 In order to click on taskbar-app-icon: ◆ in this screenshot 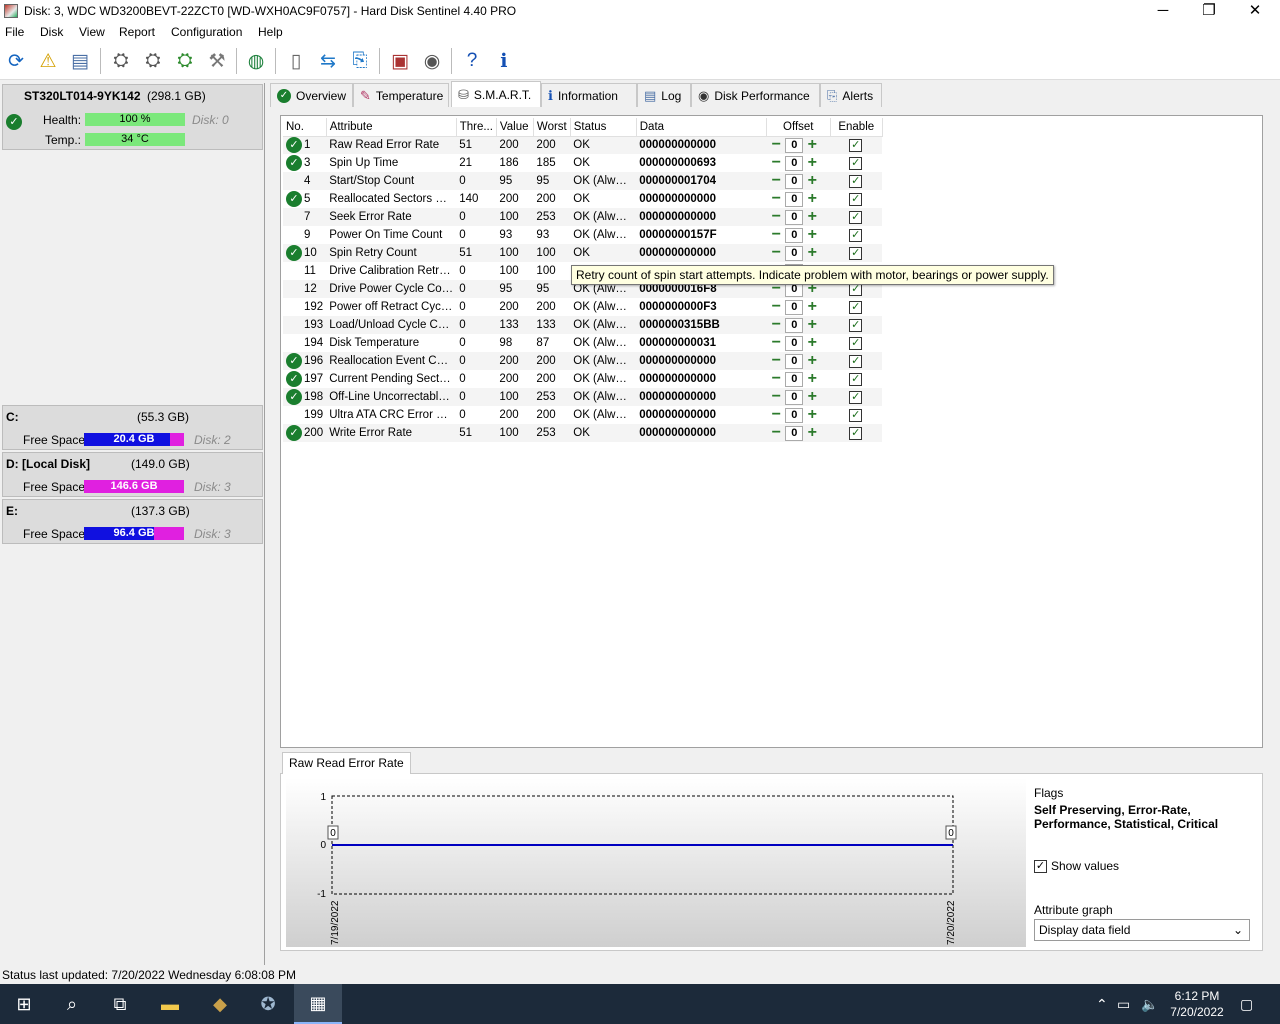, I will do `click(220, 1004)`.